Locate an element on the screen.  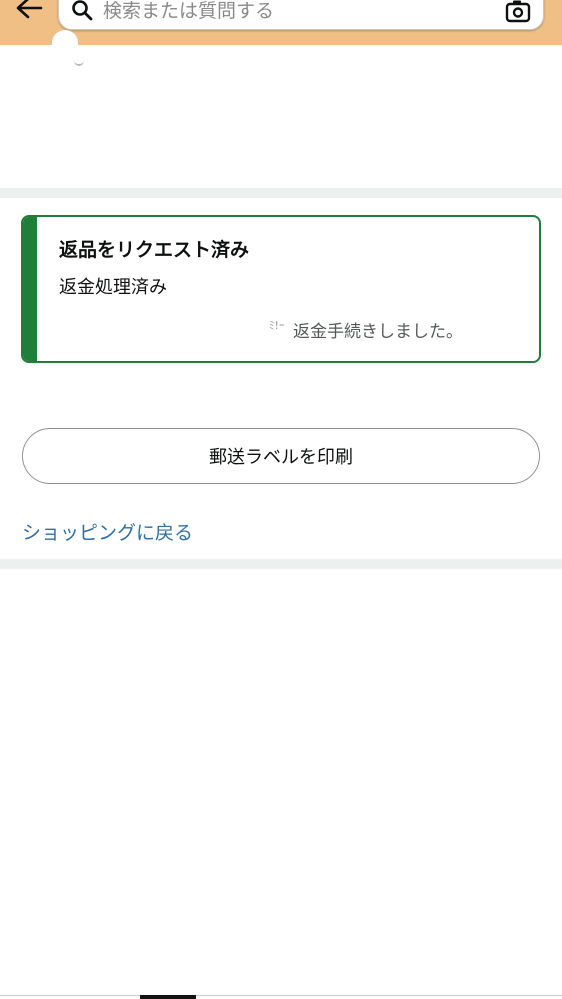
refund-detail-text: 返金手続きしました。 is located at coordinates (378, 332).